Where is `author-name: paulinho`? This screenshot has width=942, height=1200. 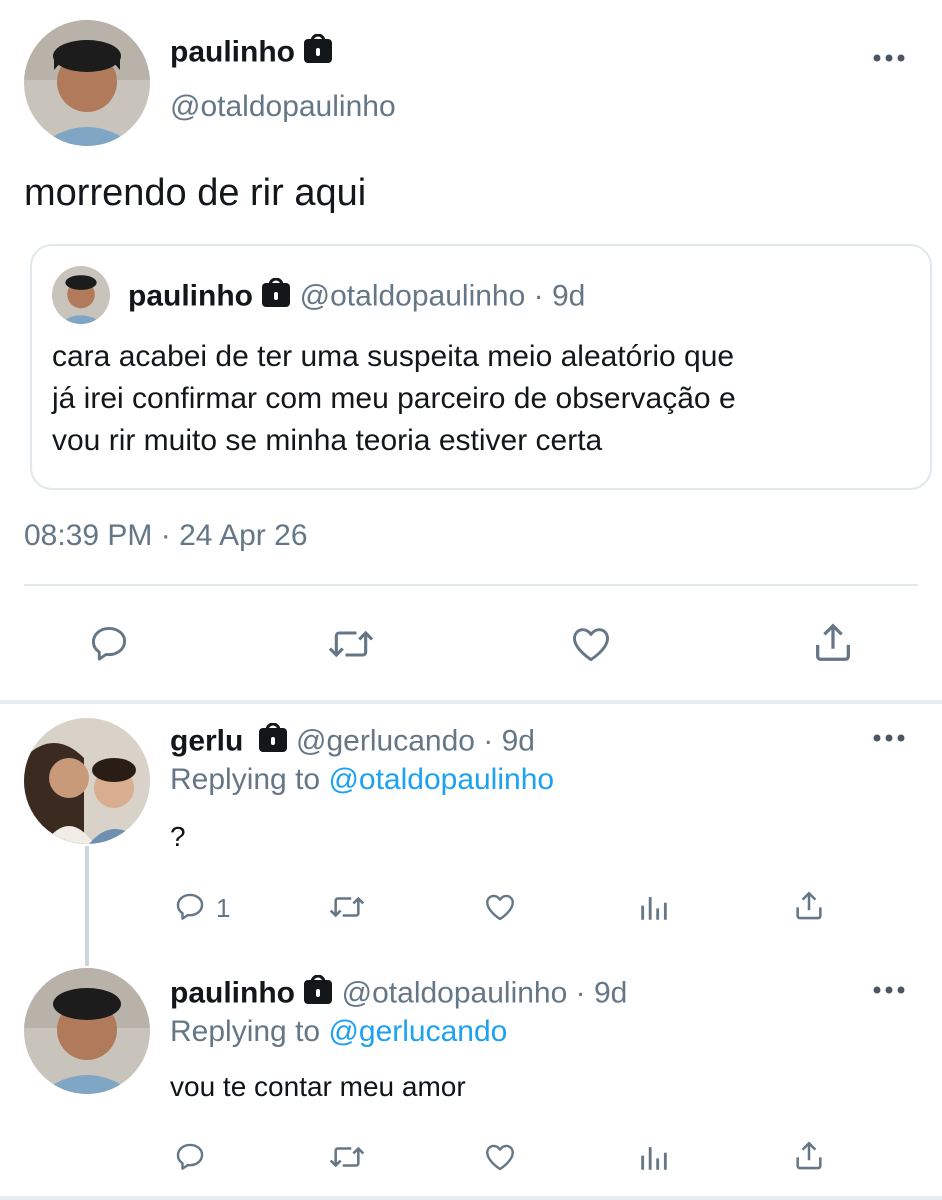
author-name: paulinho is located at coordinates (251, 53).